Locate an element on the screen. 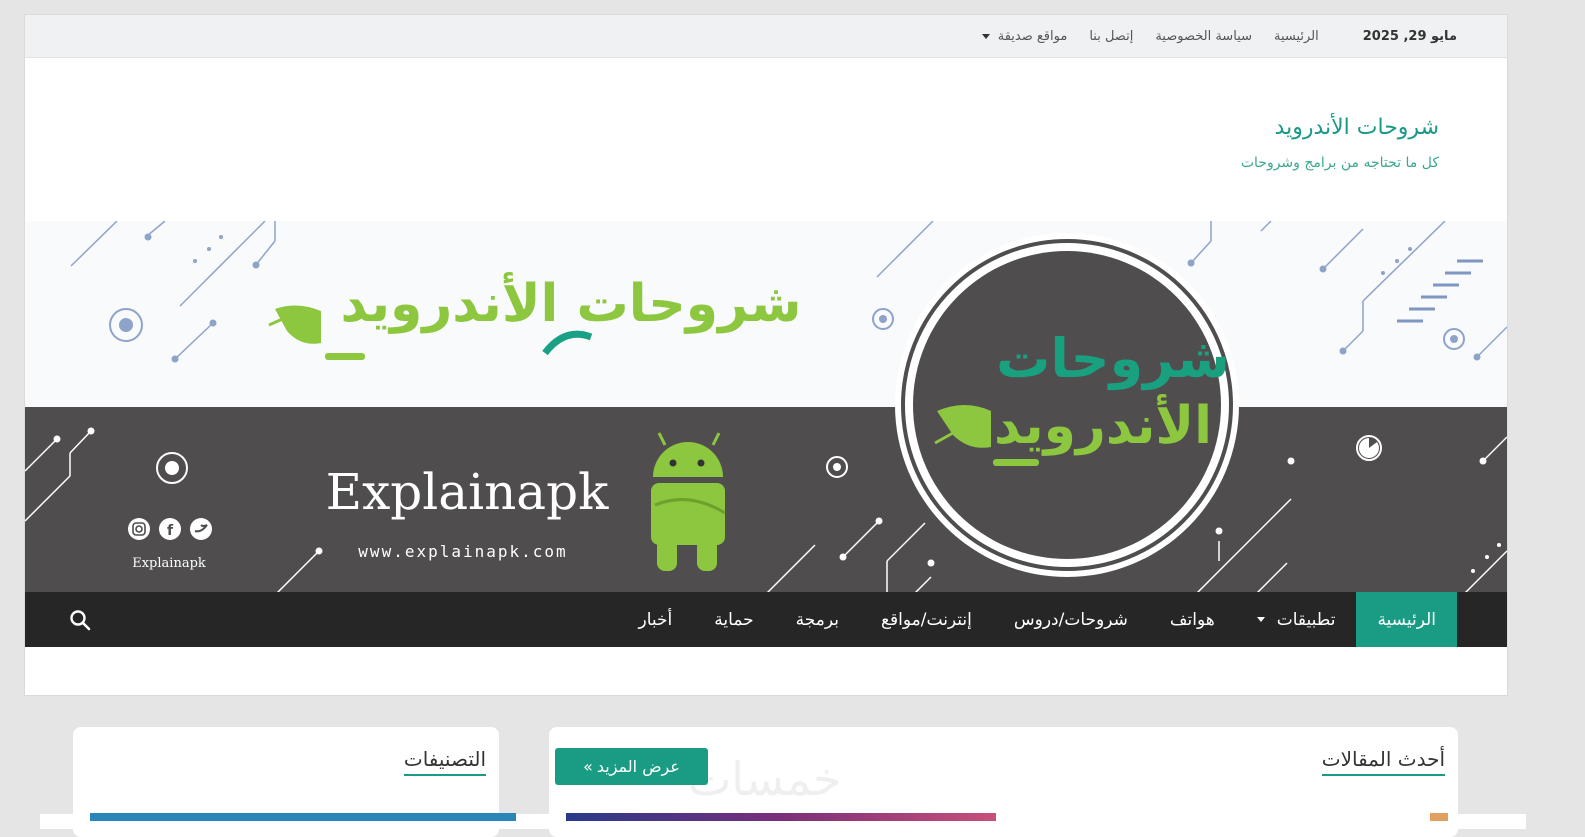 This screenshot has width=1585, height=837. nav-item-phones: هواتف is located at coordinates (1192, 619).